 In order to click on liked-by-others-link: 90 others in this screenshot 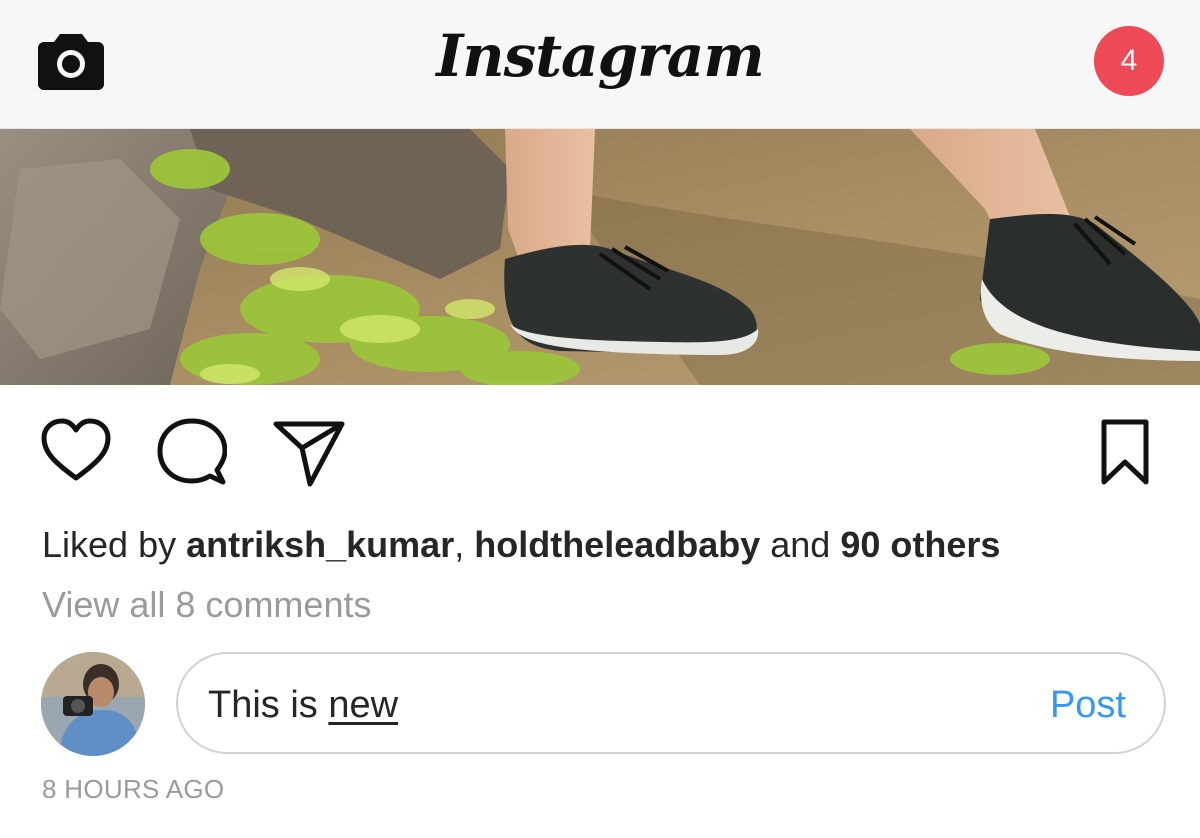, I will do `click(920, 544)`.